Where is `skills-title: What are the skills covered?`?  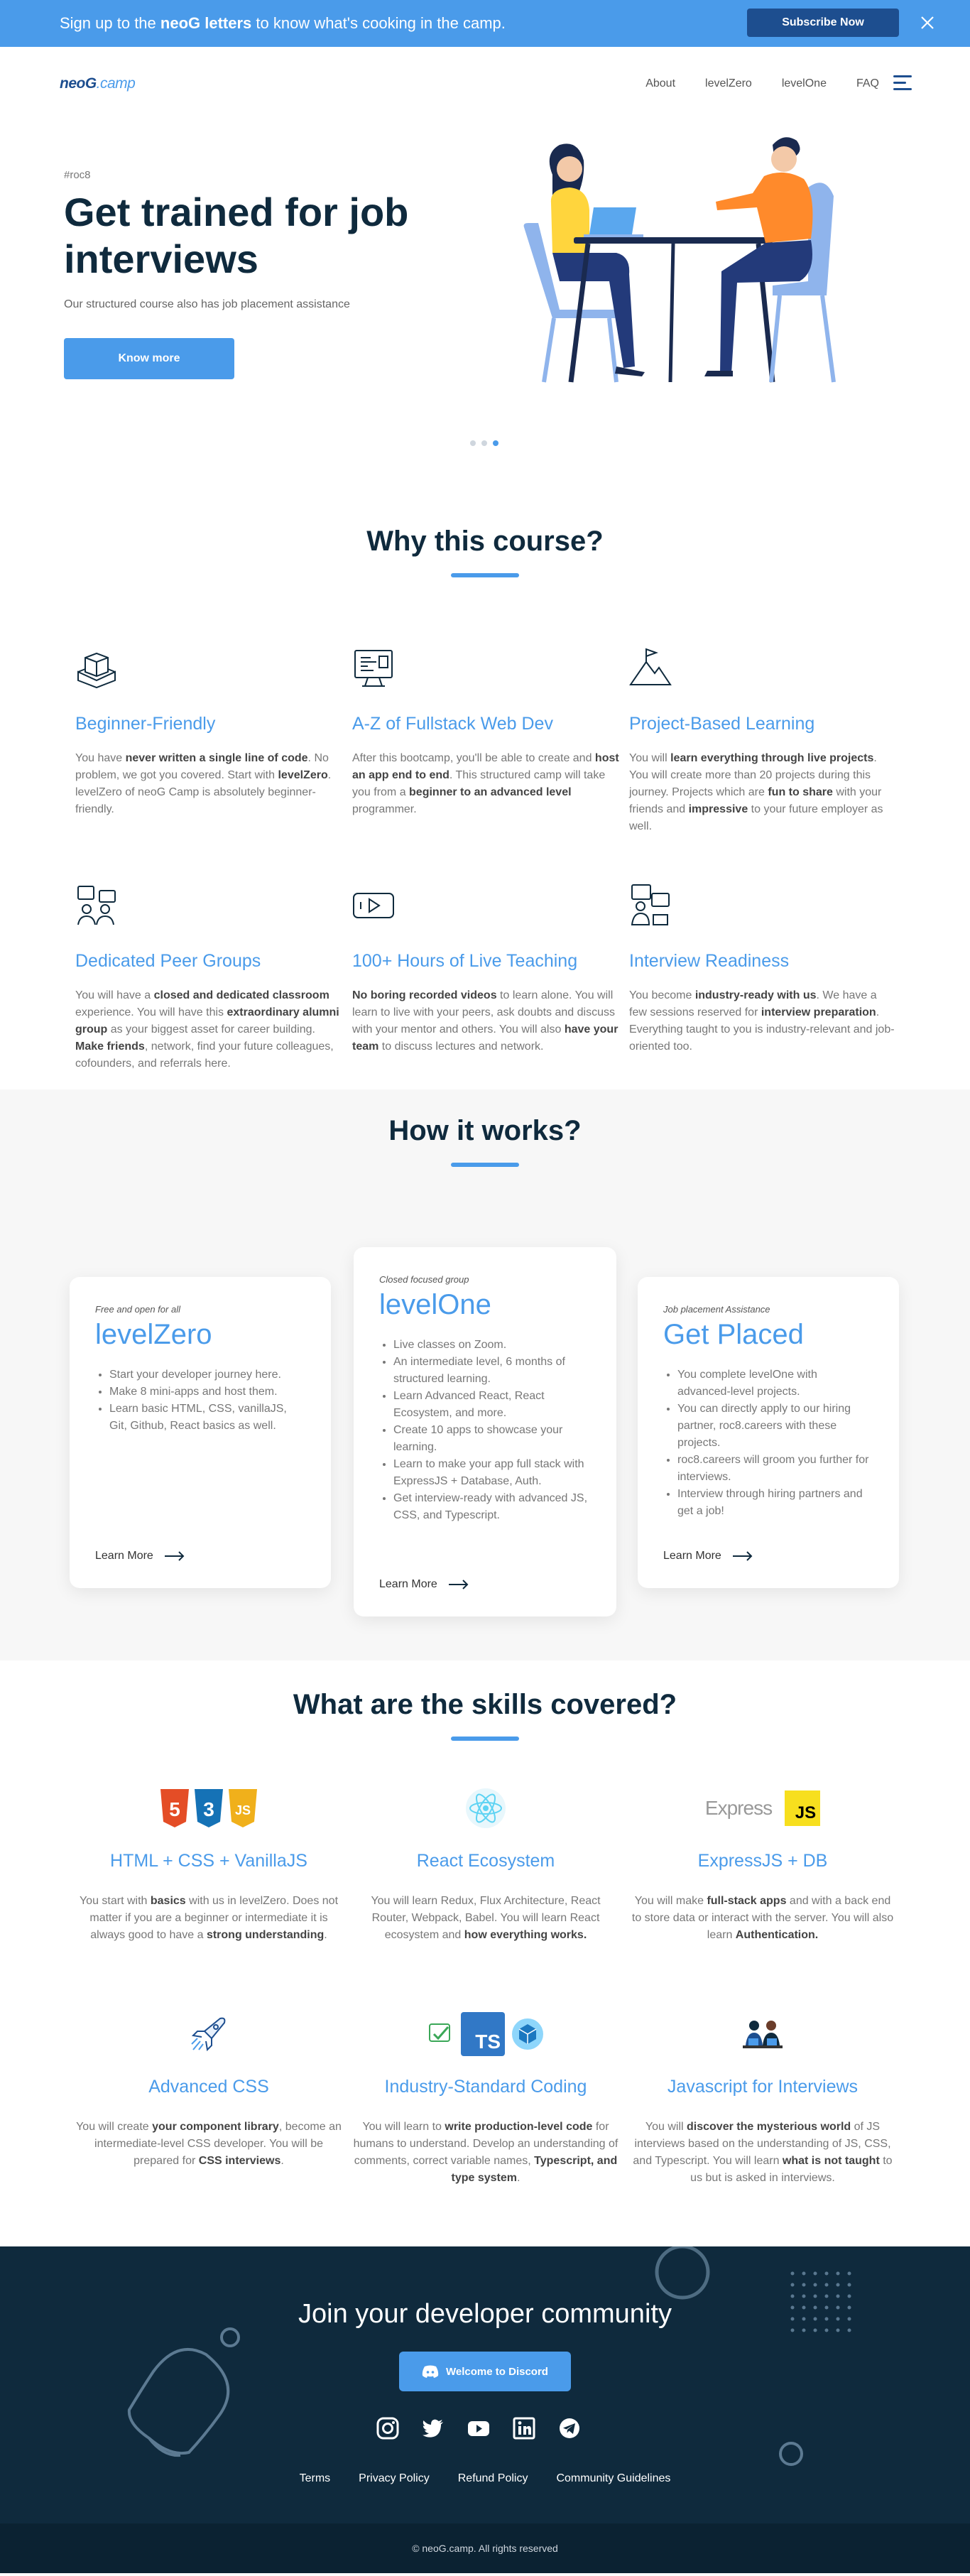
skills-title: What are the skills covered? is located at coordinates (485, 1704).